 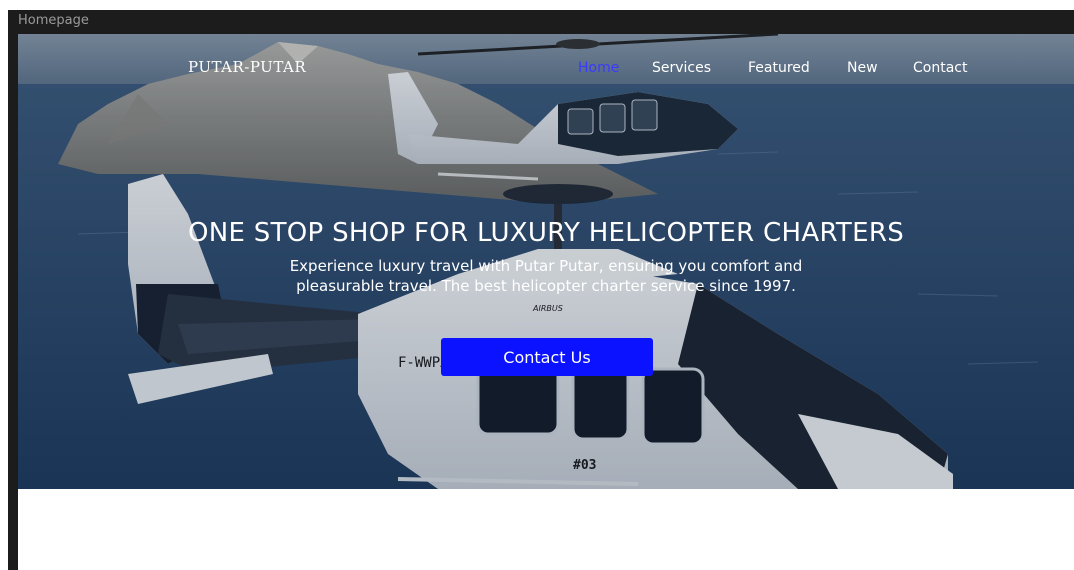 What do you see at coordinates (547, 357) in the screenshot?
I see `contact-us-button: Contact Us` at bounding box center [547, 357].